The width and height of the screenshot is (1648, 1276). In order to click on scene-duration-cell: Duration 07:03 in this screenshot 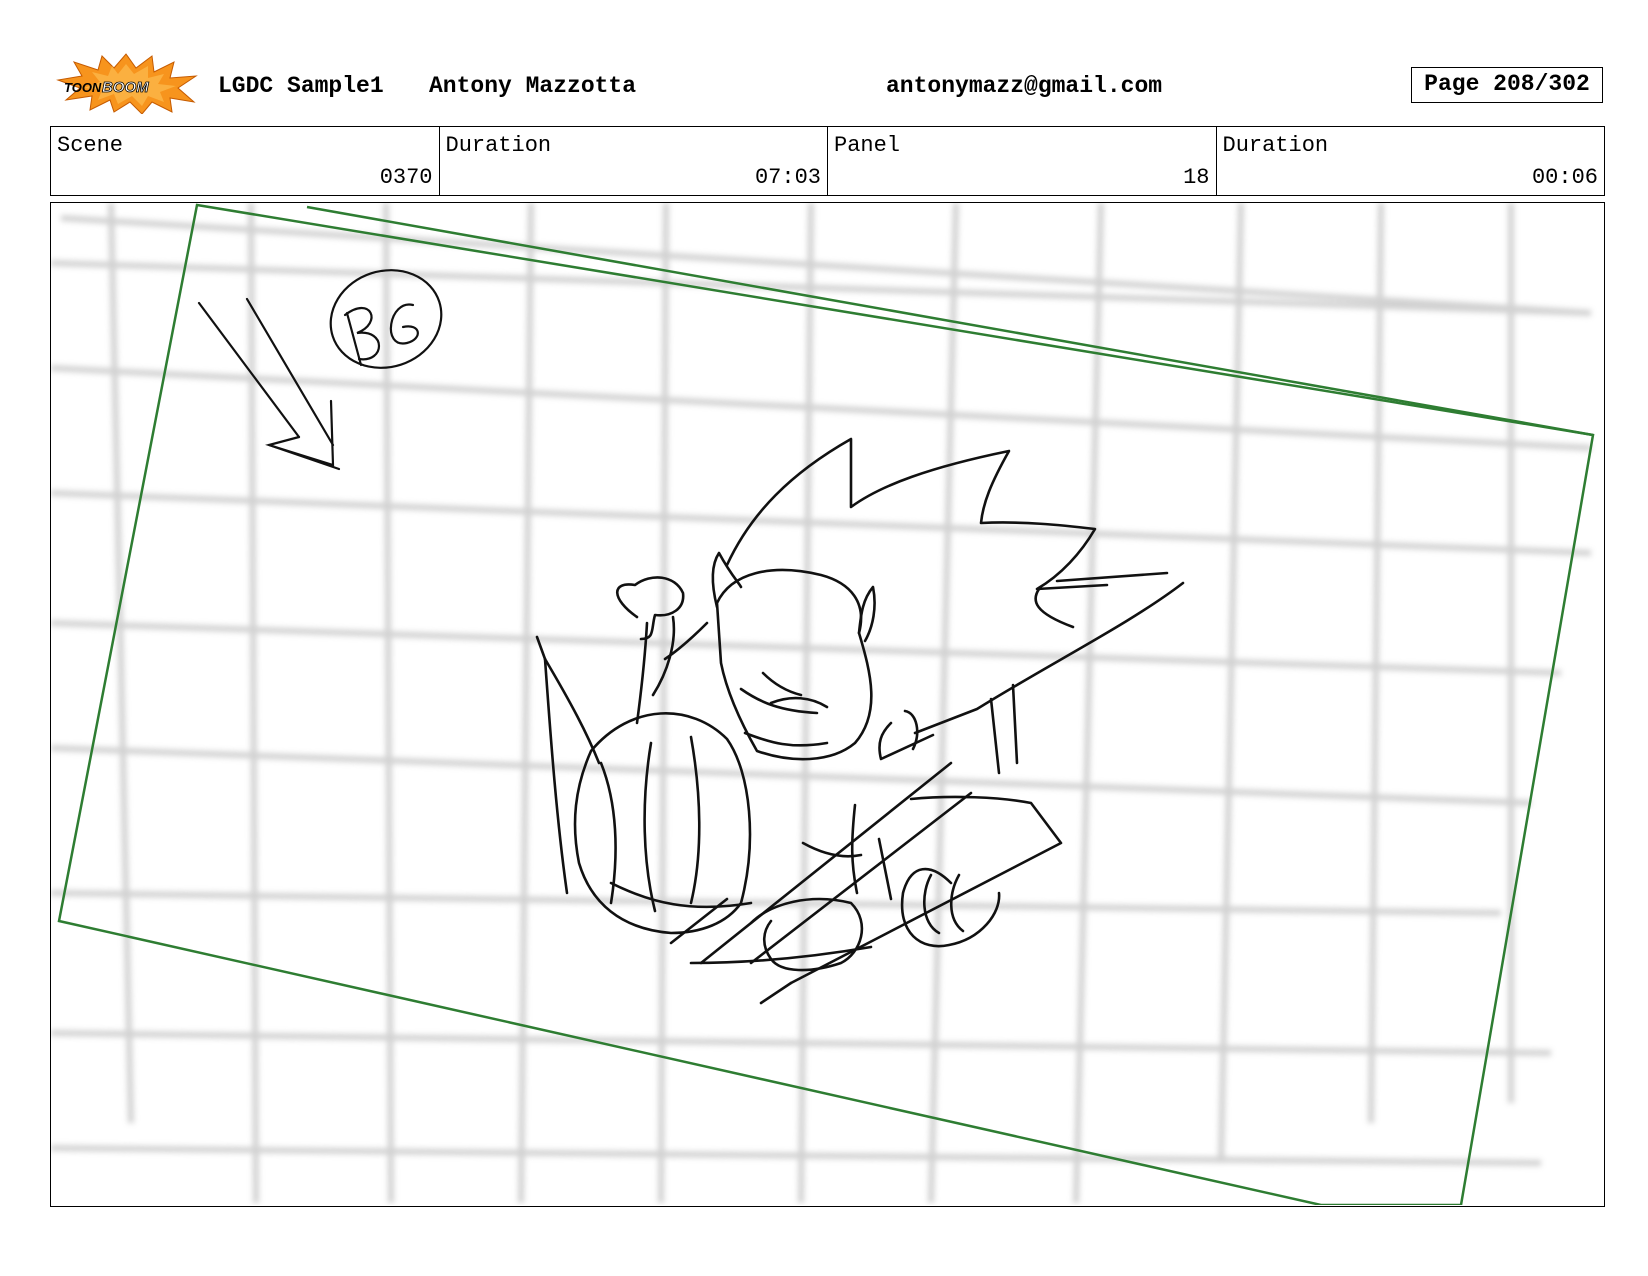, I will do `click(634, 161)`.